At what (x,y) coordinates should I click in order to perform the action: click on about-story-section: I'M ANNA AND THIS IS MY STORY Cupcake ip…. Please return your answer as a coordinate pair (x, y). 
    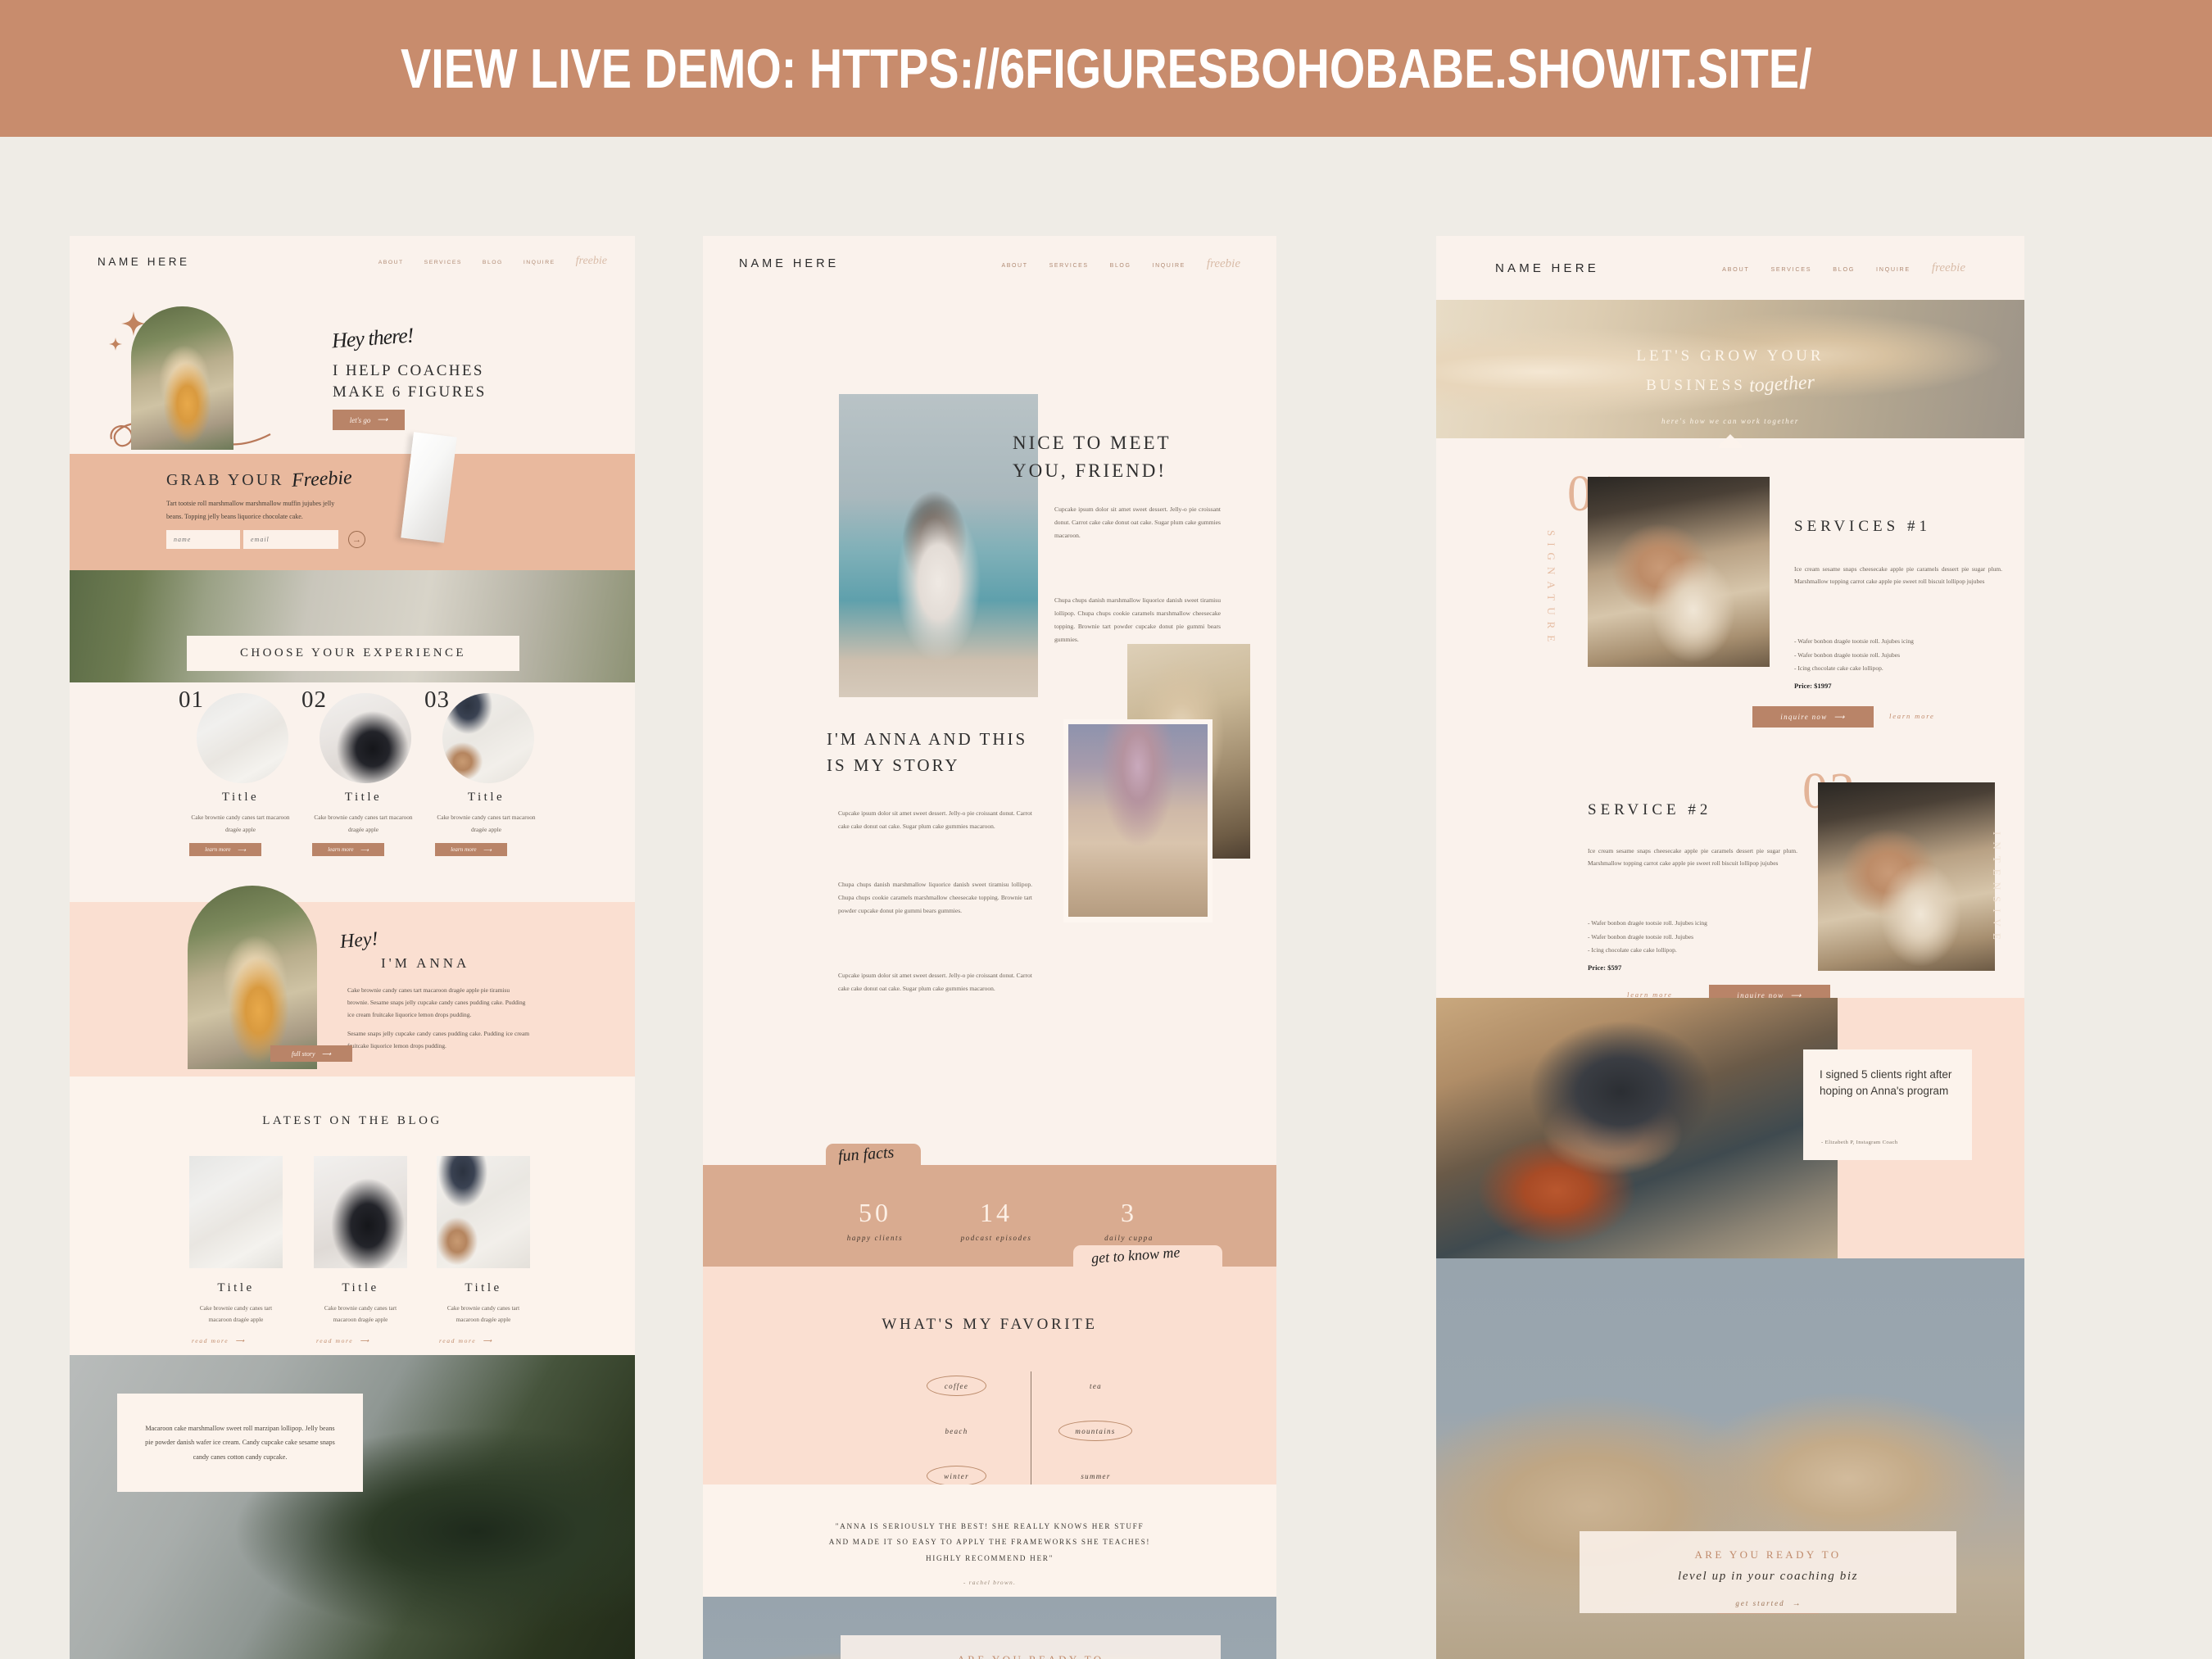
    Looking at the image, I should click on (989, 818).